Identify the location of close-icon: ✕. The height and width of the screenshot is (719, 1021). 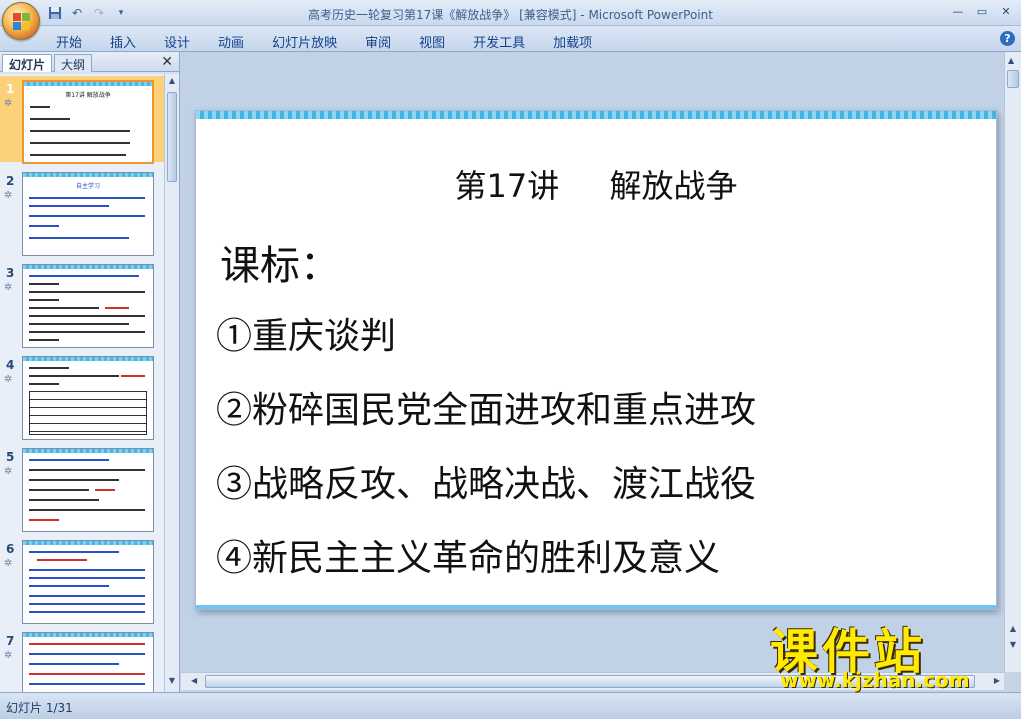
(167, 62).